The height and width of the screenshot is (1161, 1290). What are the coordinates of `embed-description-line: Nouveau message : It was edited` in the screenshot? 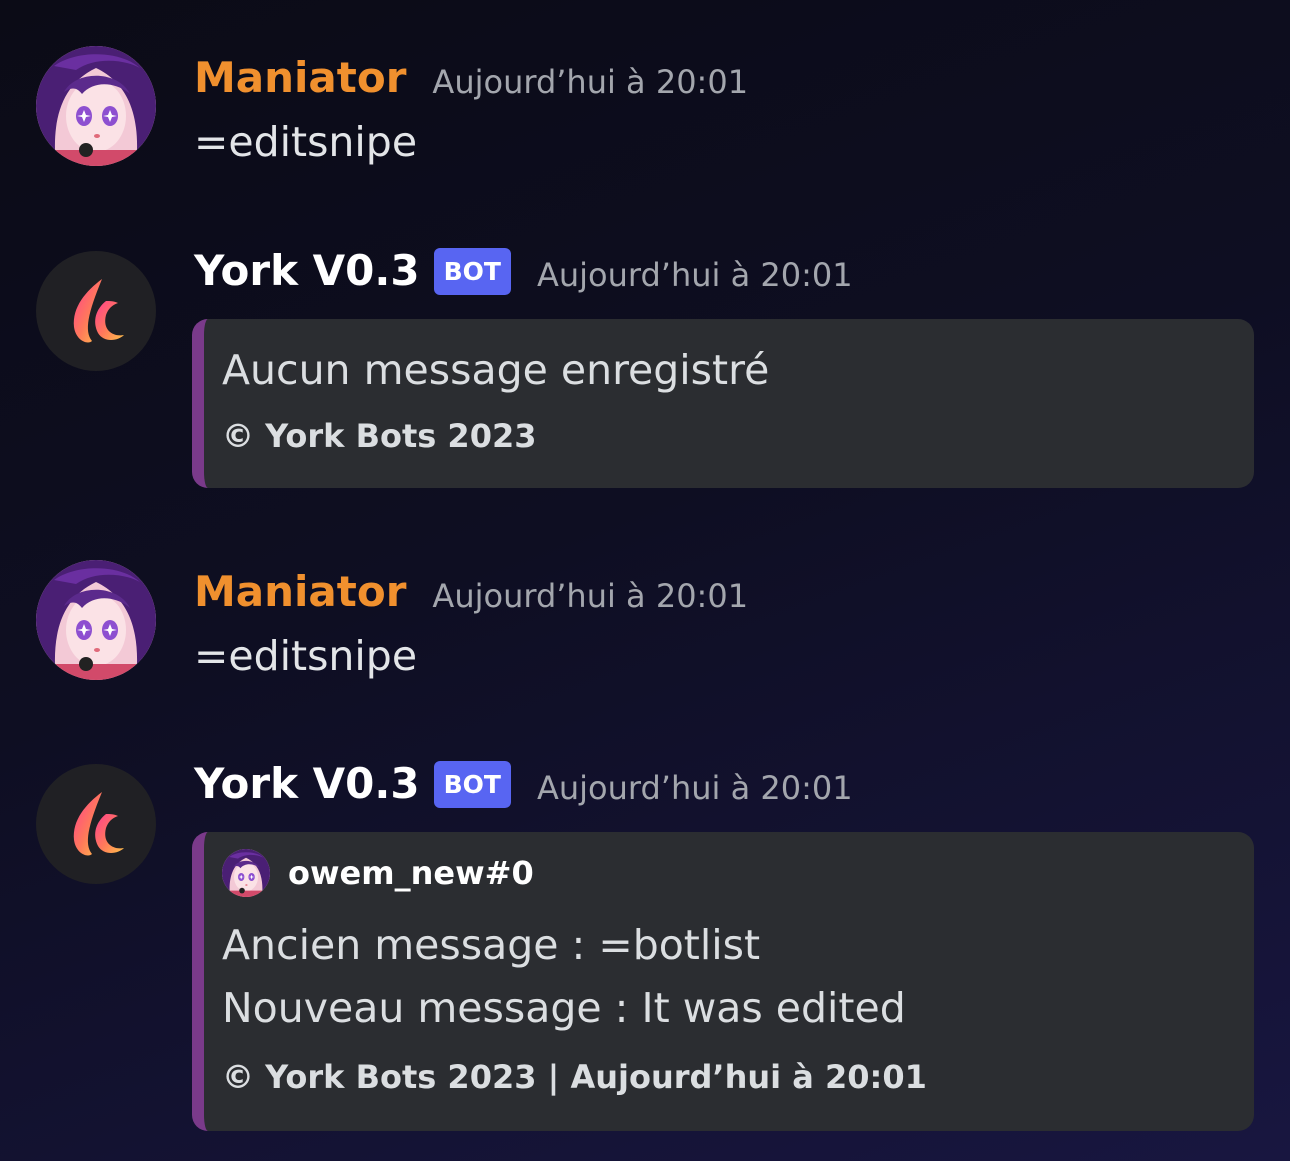 It's located at (564, 1008).